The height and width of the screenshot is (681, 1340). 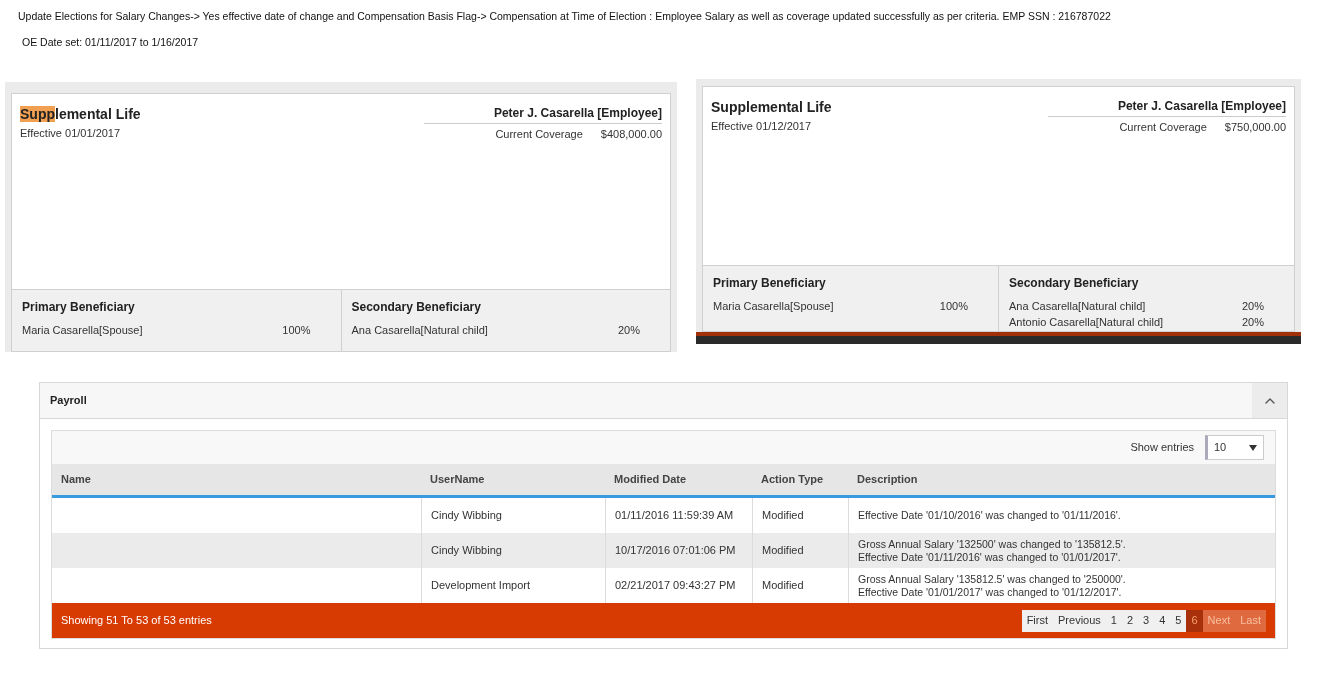 What do you see at coordinates (564, 16) in the screenshot?
I see `result-note: Update Elections for Salary Changes-> Yes effective date of change and Compensation Basis Flag-> Compensation at Time of Election : Employee Salary as well as coverage updated successfully as per criteria. EMP SSN : 216787022` at bounding box center [564, 16].